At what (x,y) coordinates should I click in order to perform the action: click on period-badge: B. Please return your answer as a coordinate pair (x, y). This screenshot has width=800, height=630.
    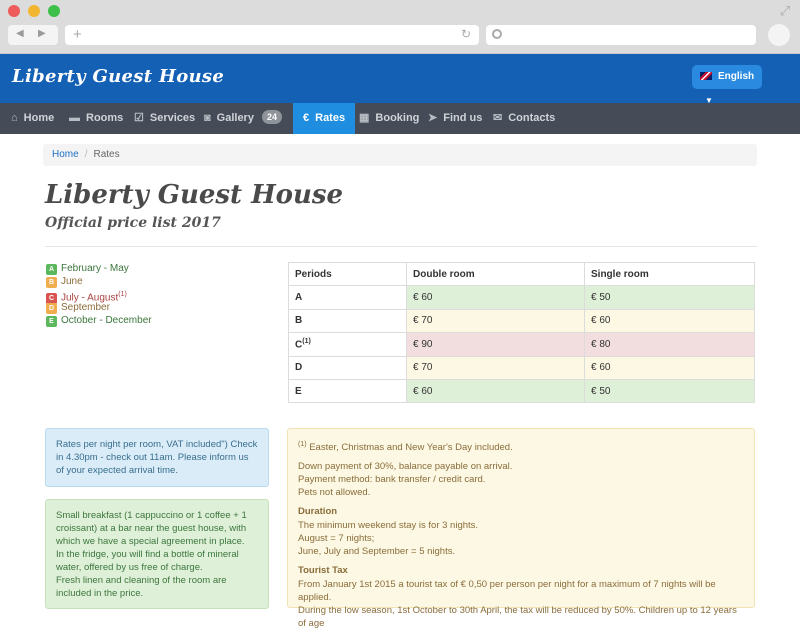
    Looking at the image, I should click on (51, 282).